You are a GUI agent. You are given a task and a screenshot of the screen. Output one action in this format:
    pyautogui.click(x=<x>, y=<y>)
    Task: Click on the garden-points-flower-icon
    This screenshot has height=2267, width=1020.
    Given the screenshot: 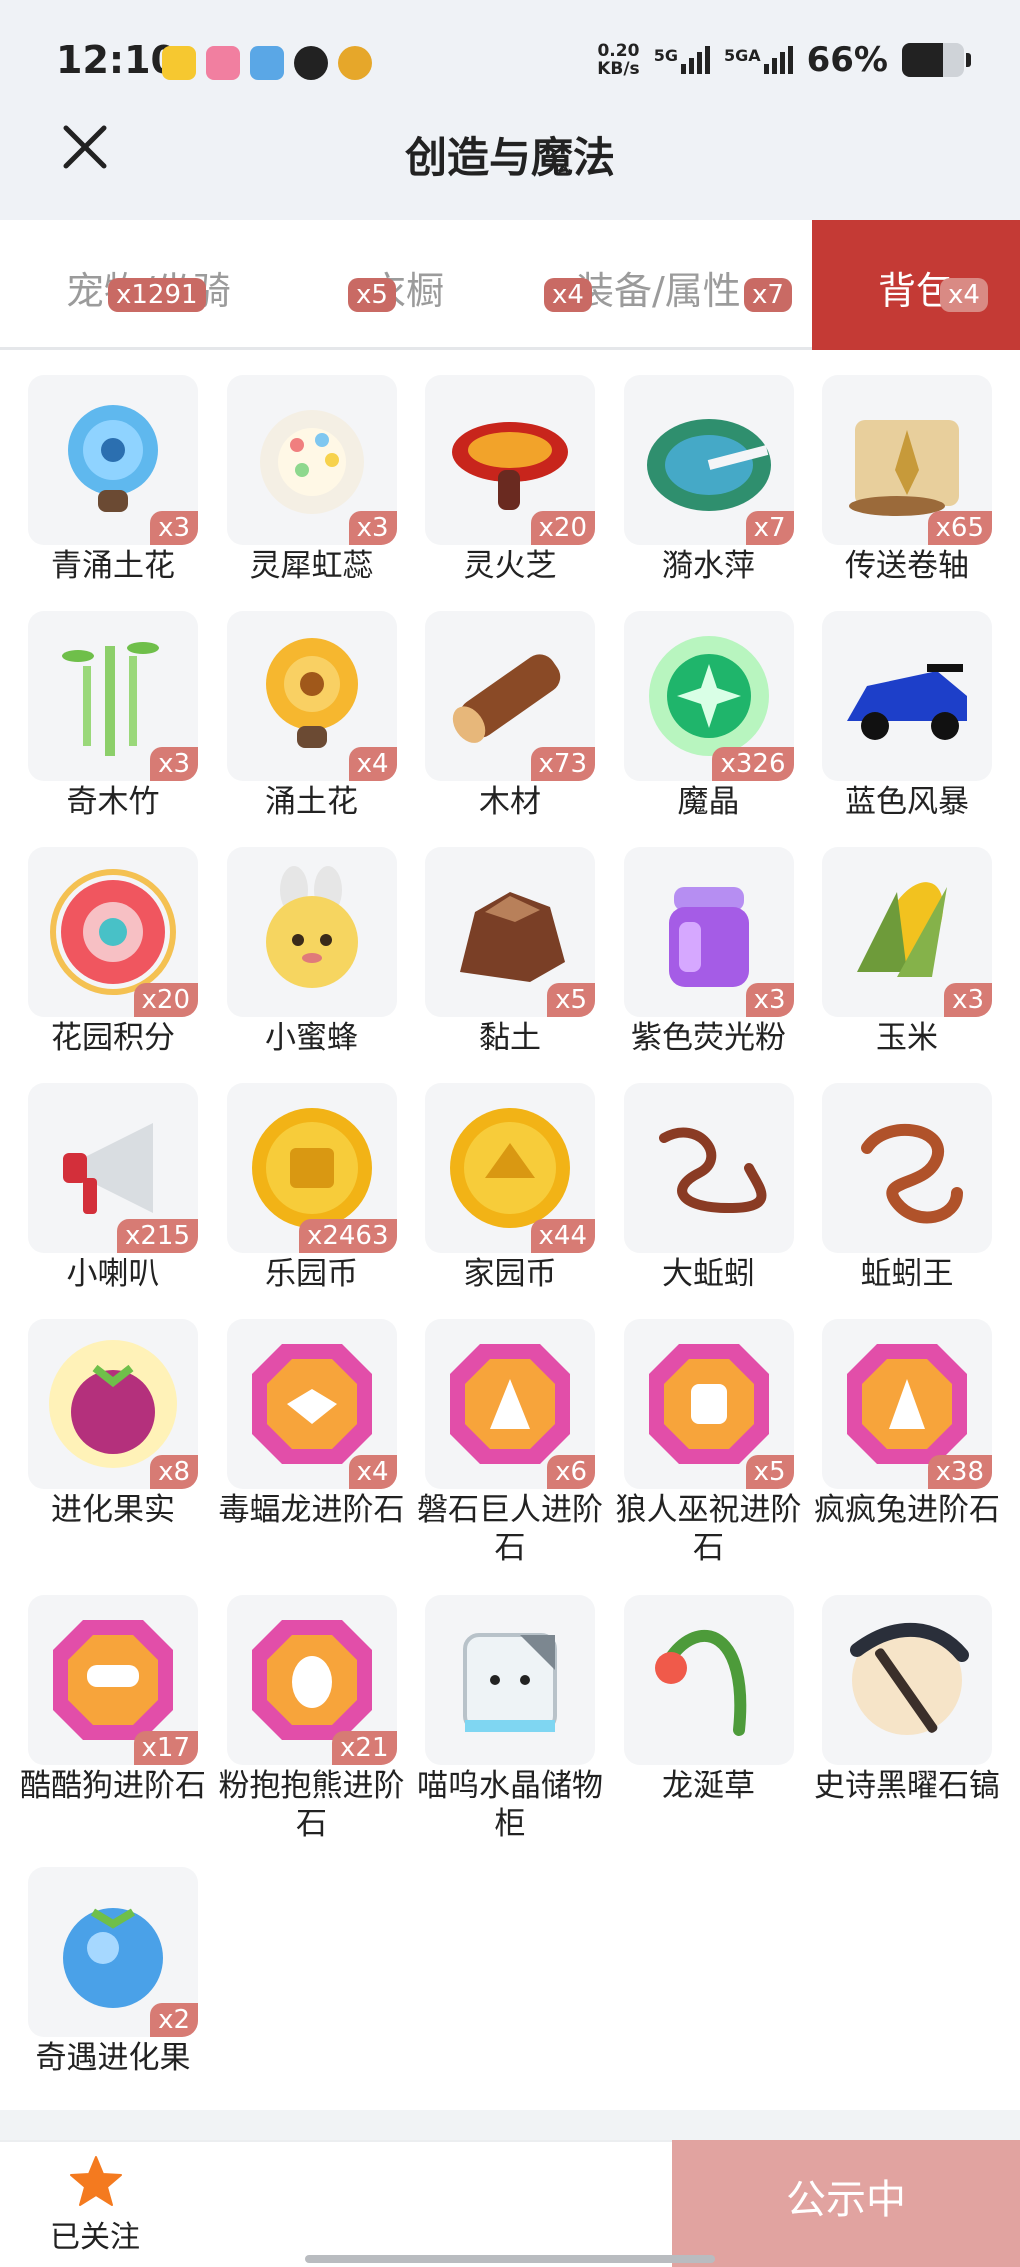 What is the action you would take?
    pyautogui.click(x=113, y=932)
    